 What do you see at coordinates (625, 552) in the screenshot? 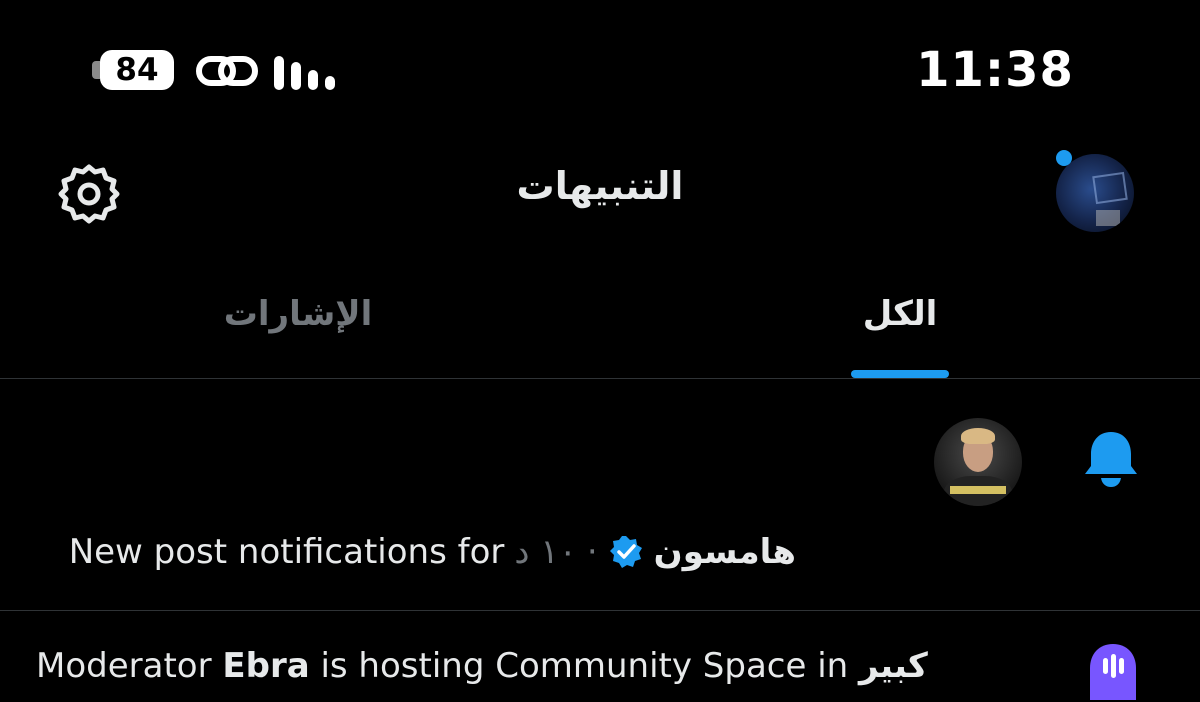
I see `verified-badge-icon` at bounding box center [625, 552].